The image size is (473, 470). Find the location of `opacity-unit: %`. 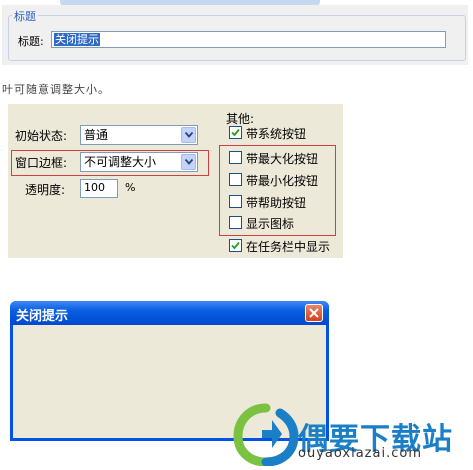

opacity-unit: % is located at coordinates (130, 187).